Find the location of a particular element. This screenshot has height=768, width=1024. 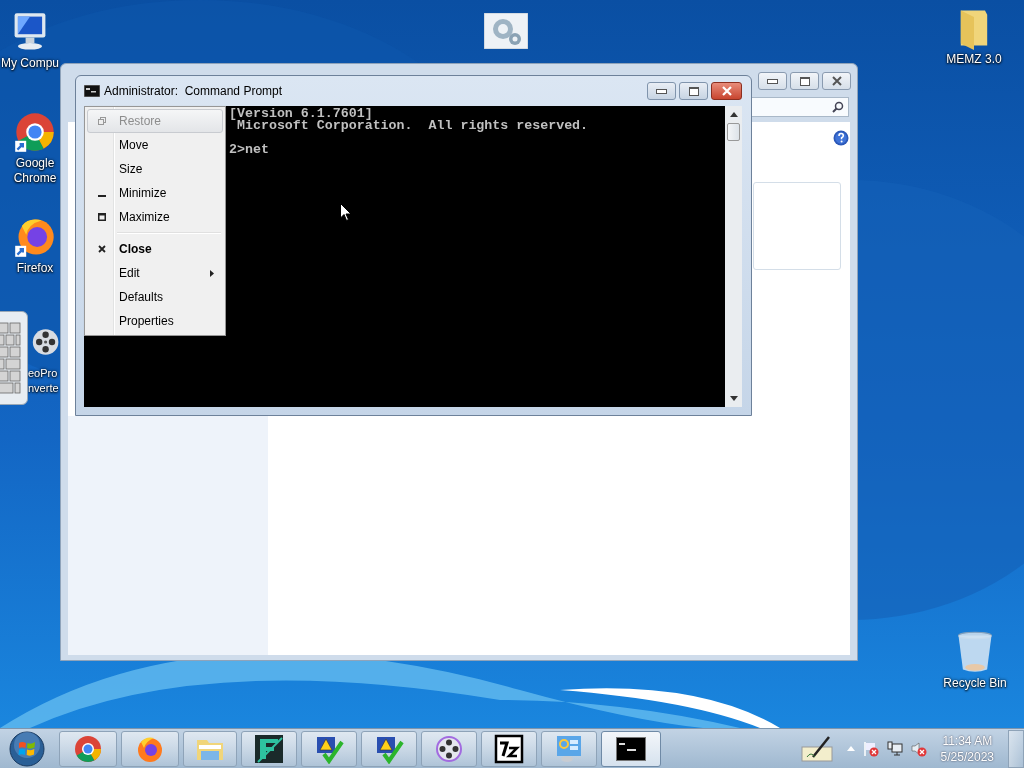

console-line: [Version 6.1.7601] is located at coordinates (301, 114).